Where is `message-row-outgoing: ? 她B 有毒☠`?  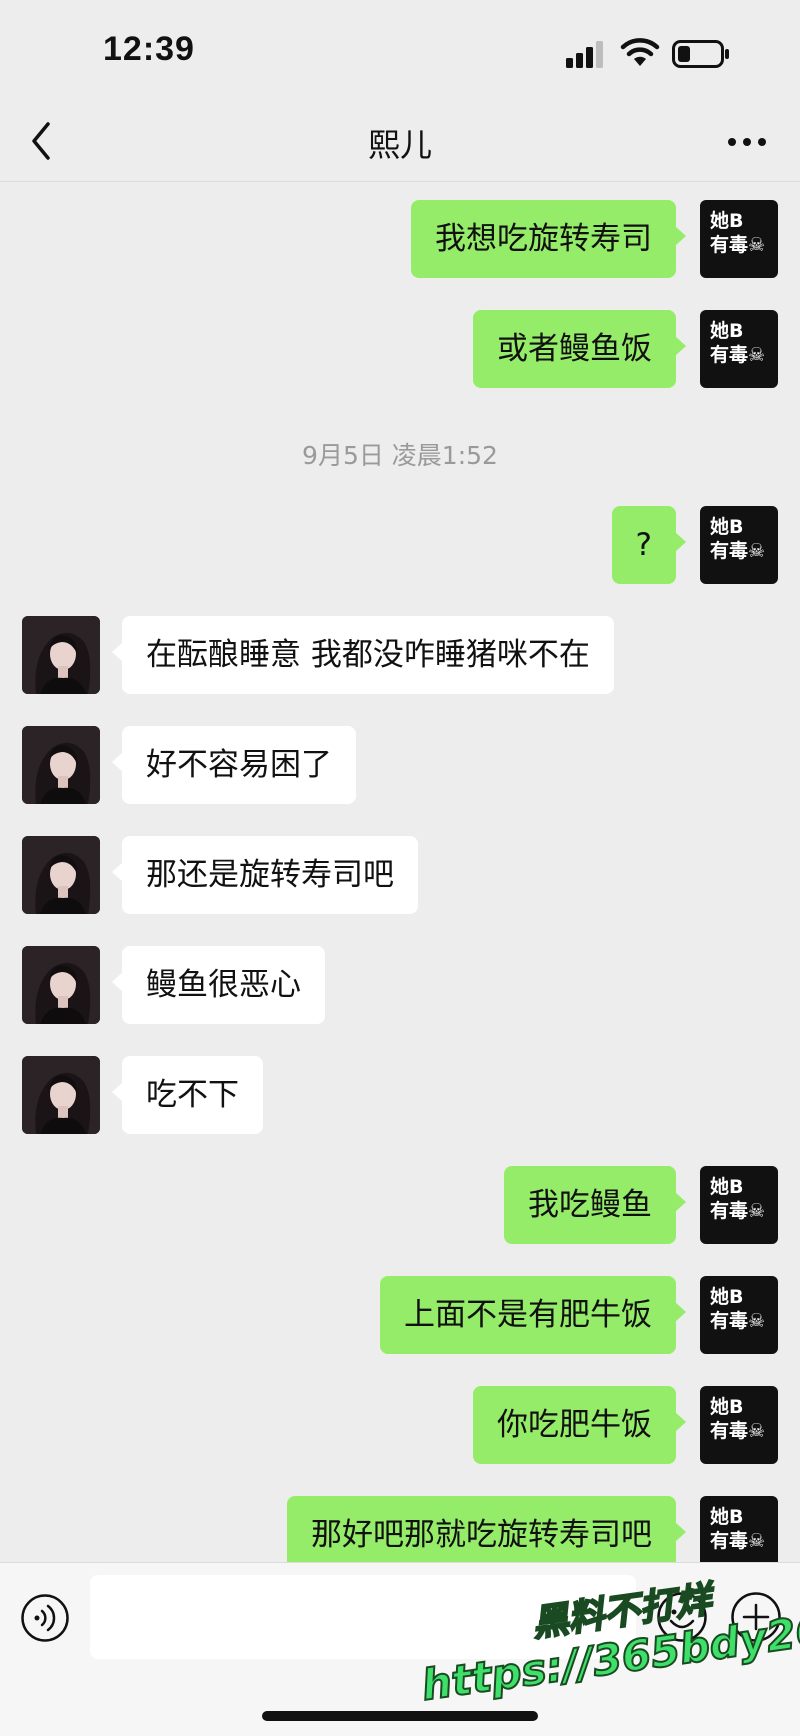 message-row-outgoing: ? 她B 有毒☠ is located at coordinates (400, 546).